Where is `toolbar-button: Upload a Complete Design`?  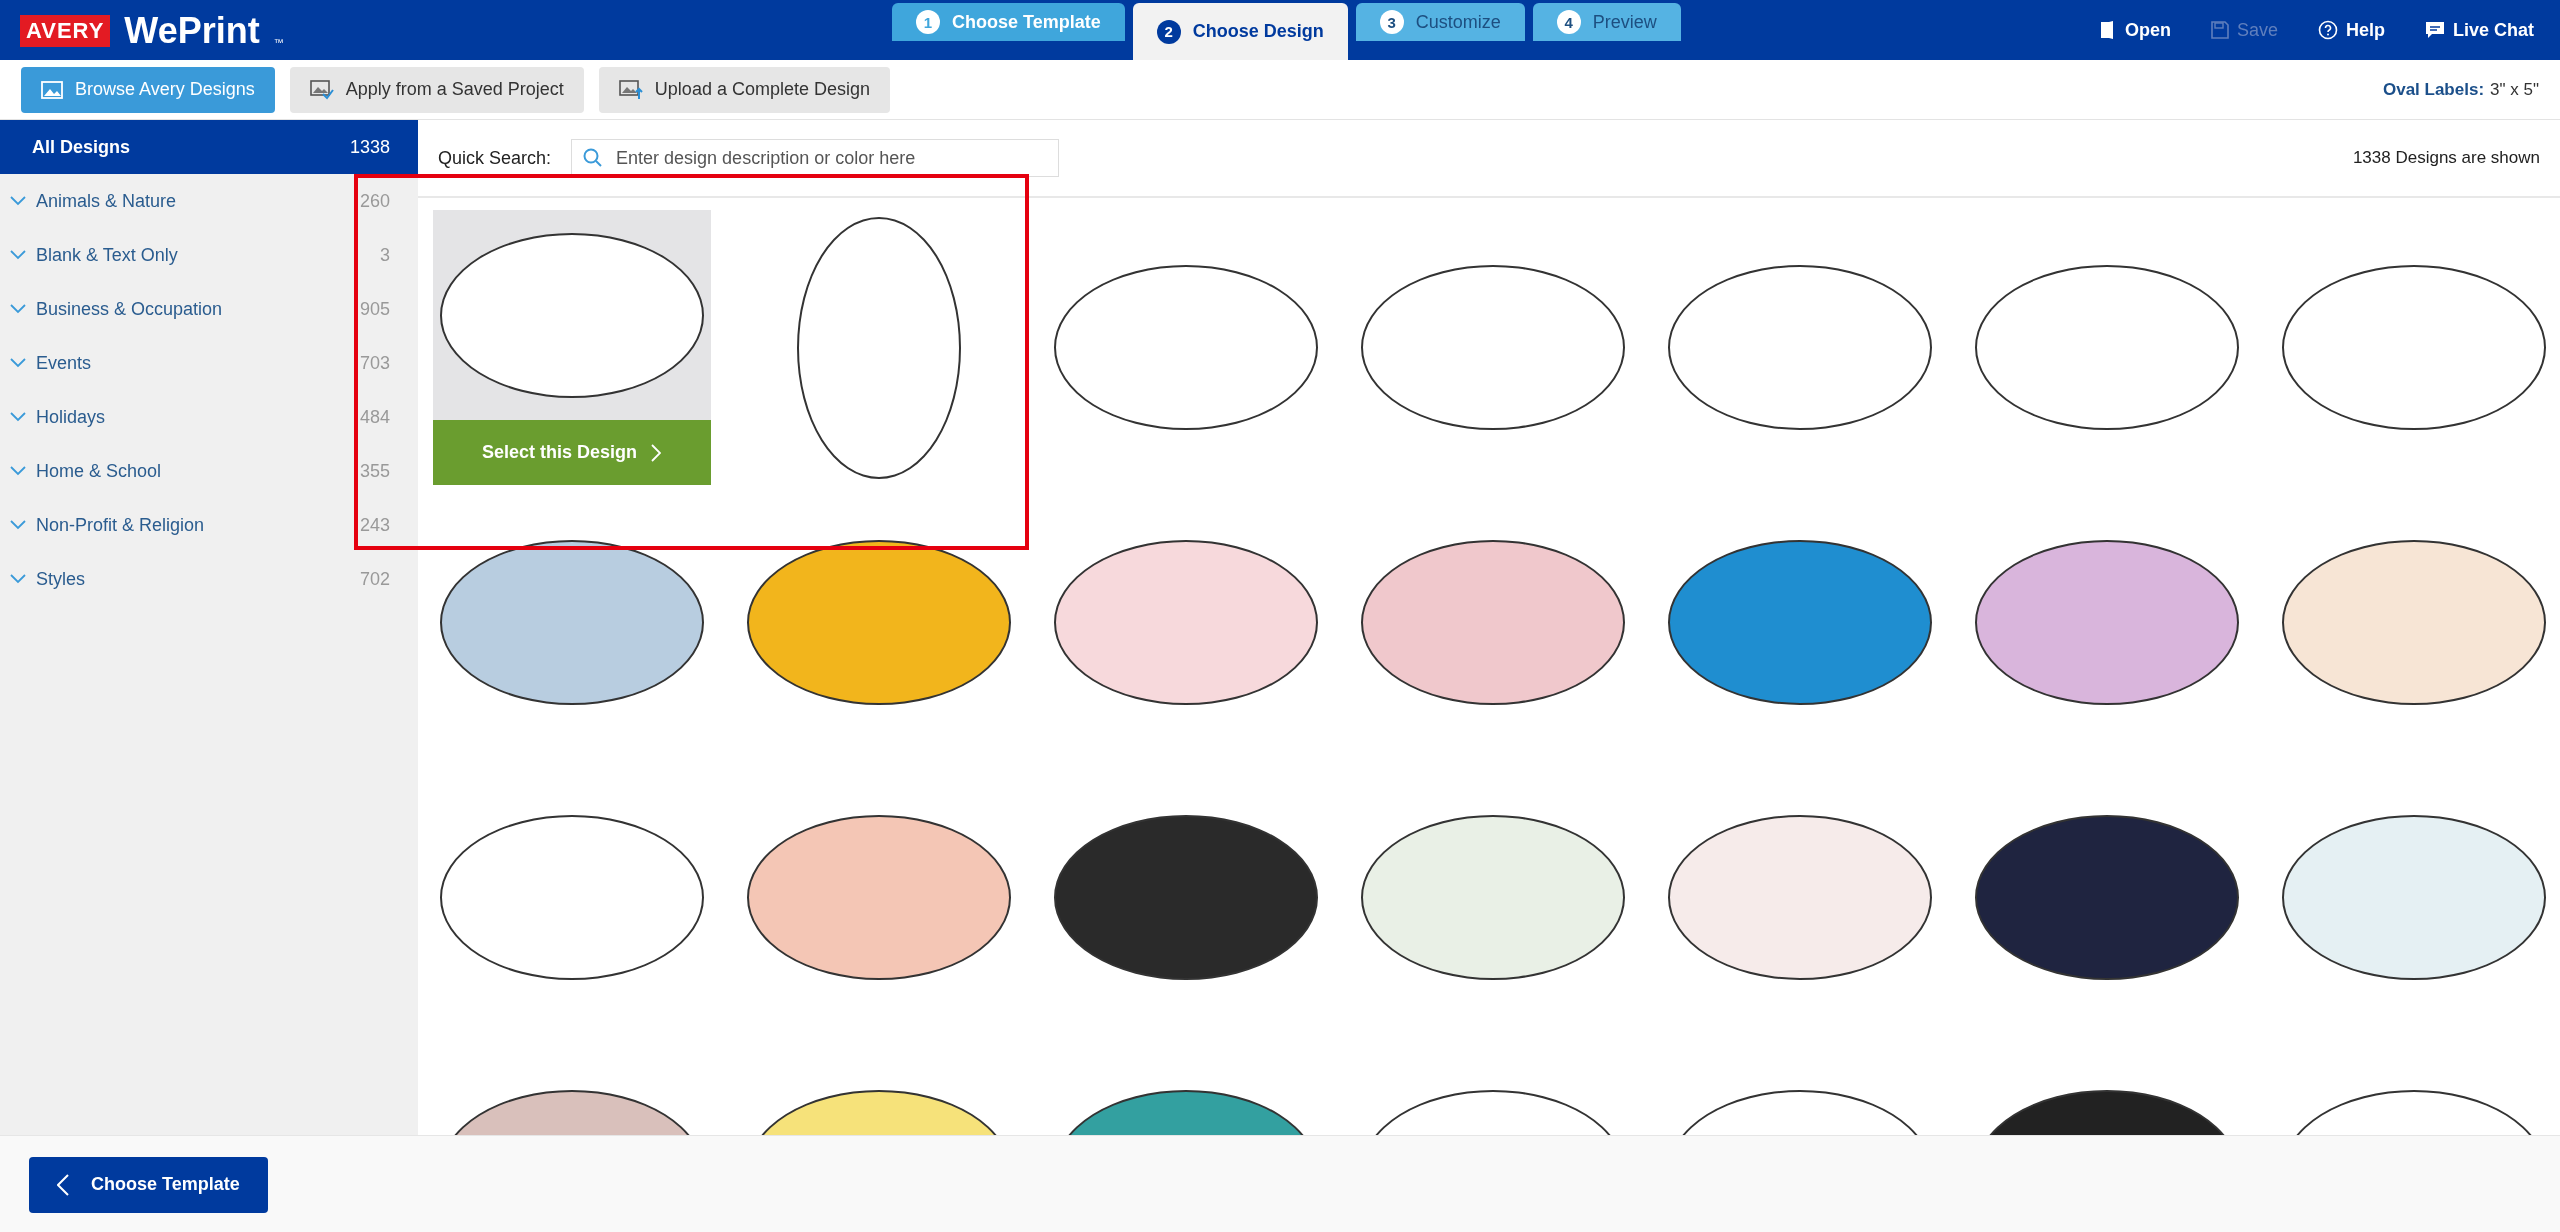 toolbar-button: Upload a Complete Design is located at coordinates (744, 89).